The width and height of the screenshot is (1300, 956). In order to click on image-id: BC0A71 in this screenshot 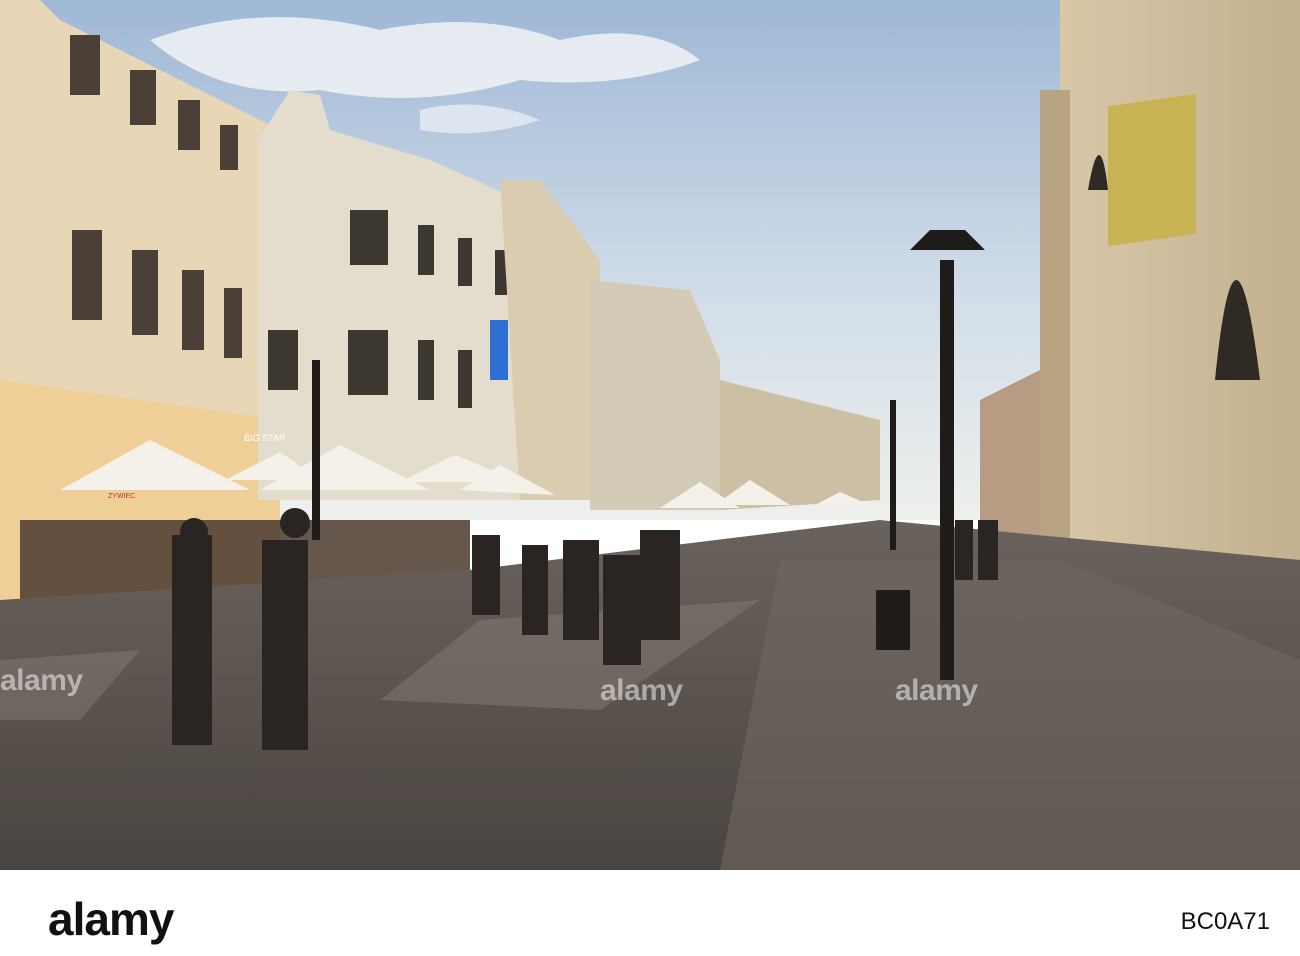, I will do `click(1225, 921)`.